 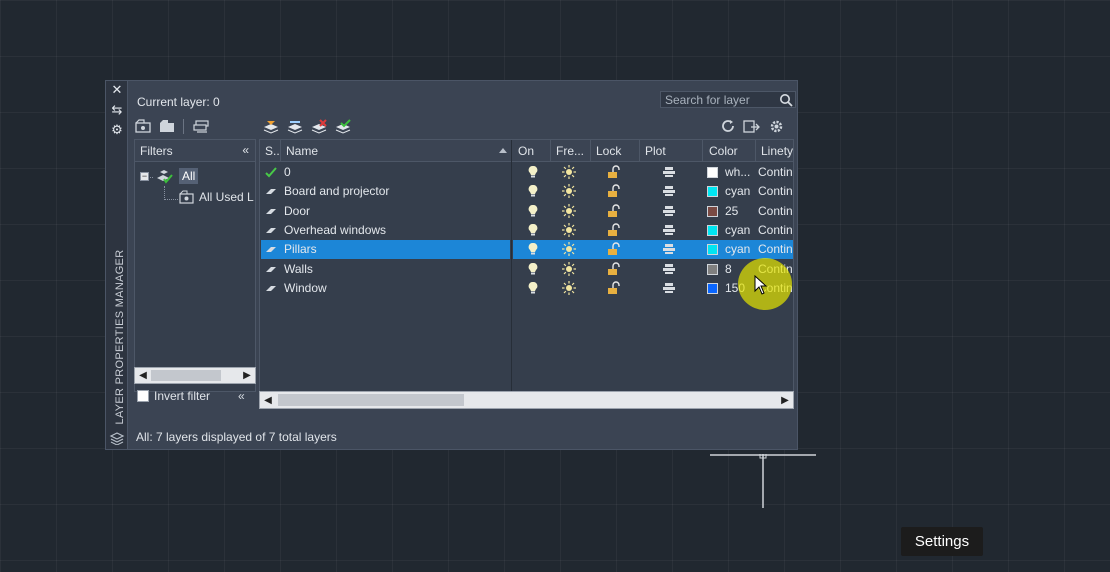 I want to click on layer-name: Door, so click(x=297, y=211).